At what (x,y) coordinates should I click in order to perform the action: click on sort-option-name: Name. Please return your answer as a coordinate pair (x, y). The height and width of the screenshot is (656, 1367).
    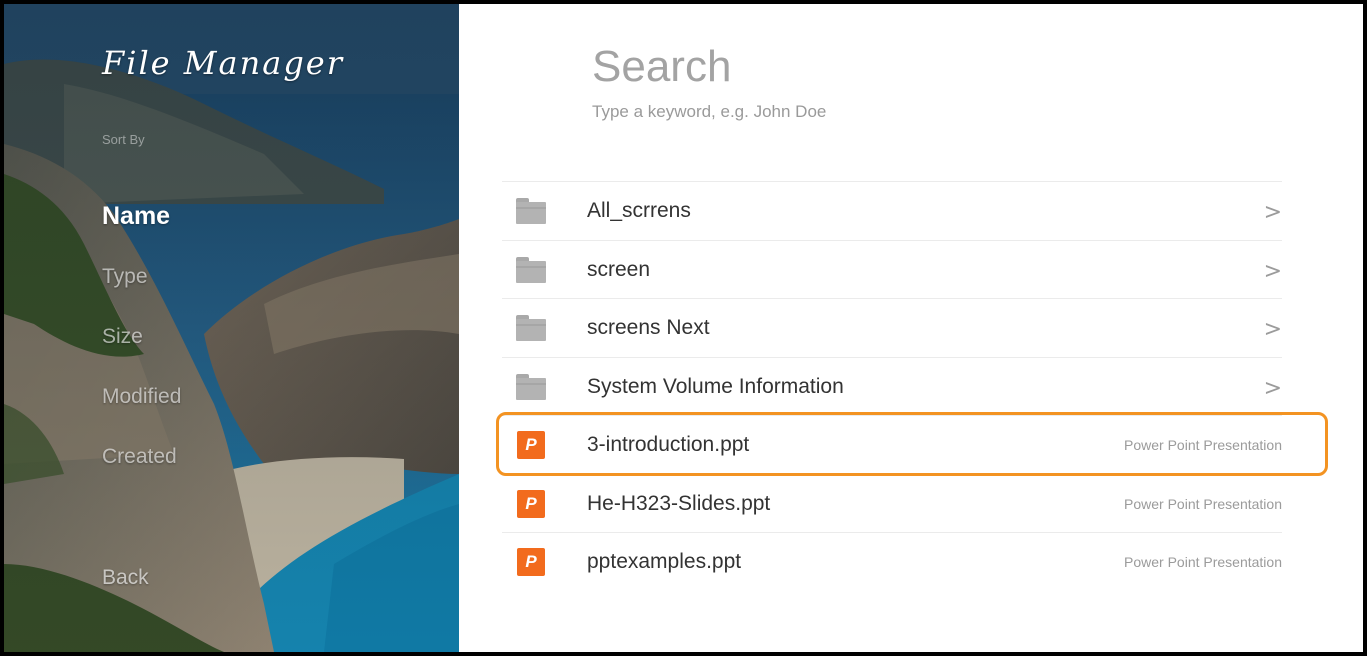
    Looking at the image, I should click on (136, 216).